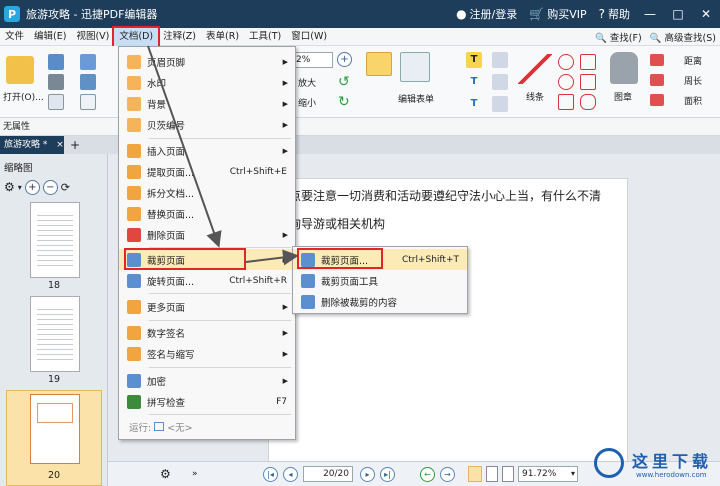  I want to click on menu-item-crop-pages: 裁剪页面 ▶, so click(207, 259).